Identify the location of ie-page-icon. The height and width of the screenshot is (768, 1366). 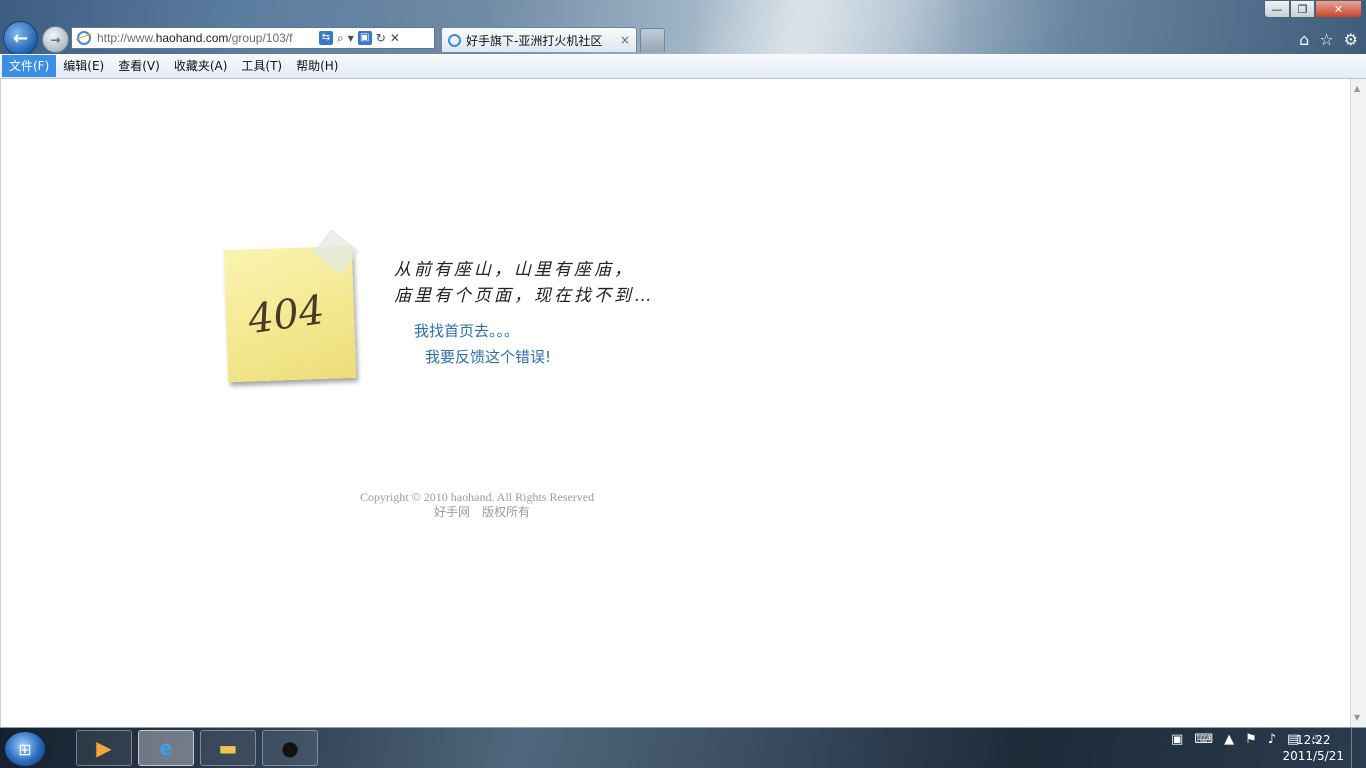
(84, 38).